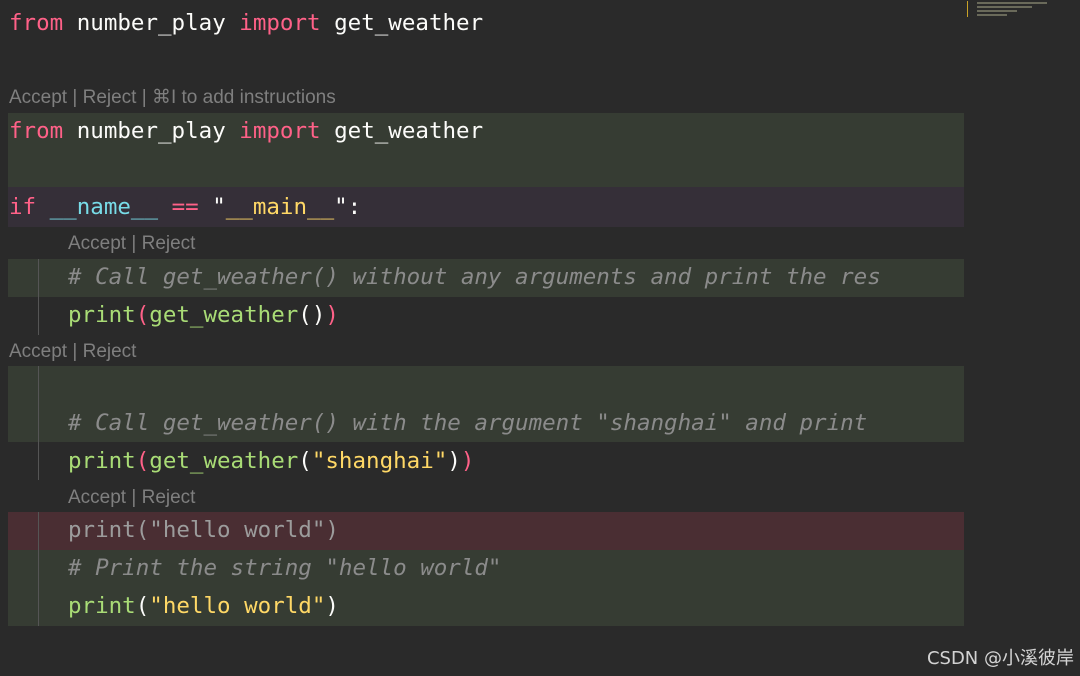 Image resolution: width=1080 pixels, height=676 pixels. Describe the element at coordinates (1000, 658) in the screenshot. I see `watermark: CSDN @小溪彼岸` at that location.